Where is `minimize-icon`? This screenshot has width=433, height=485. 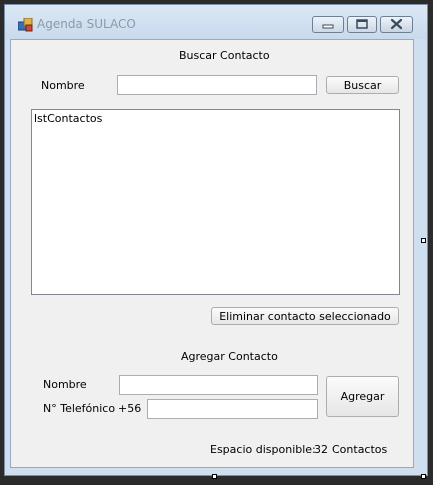
minimize-icon is located at coordinates (328, 26).